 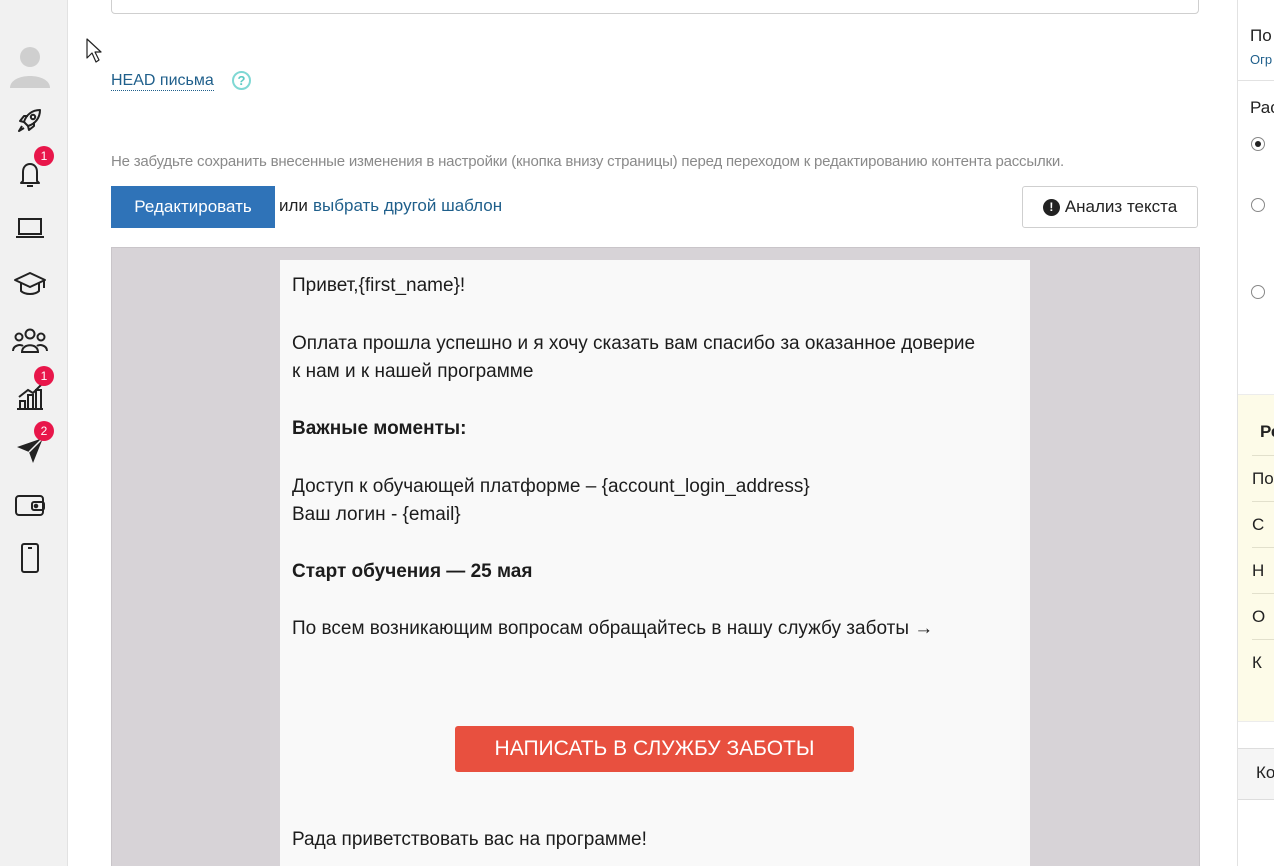 I want to click on users-icon, so click(x=30, y=340).